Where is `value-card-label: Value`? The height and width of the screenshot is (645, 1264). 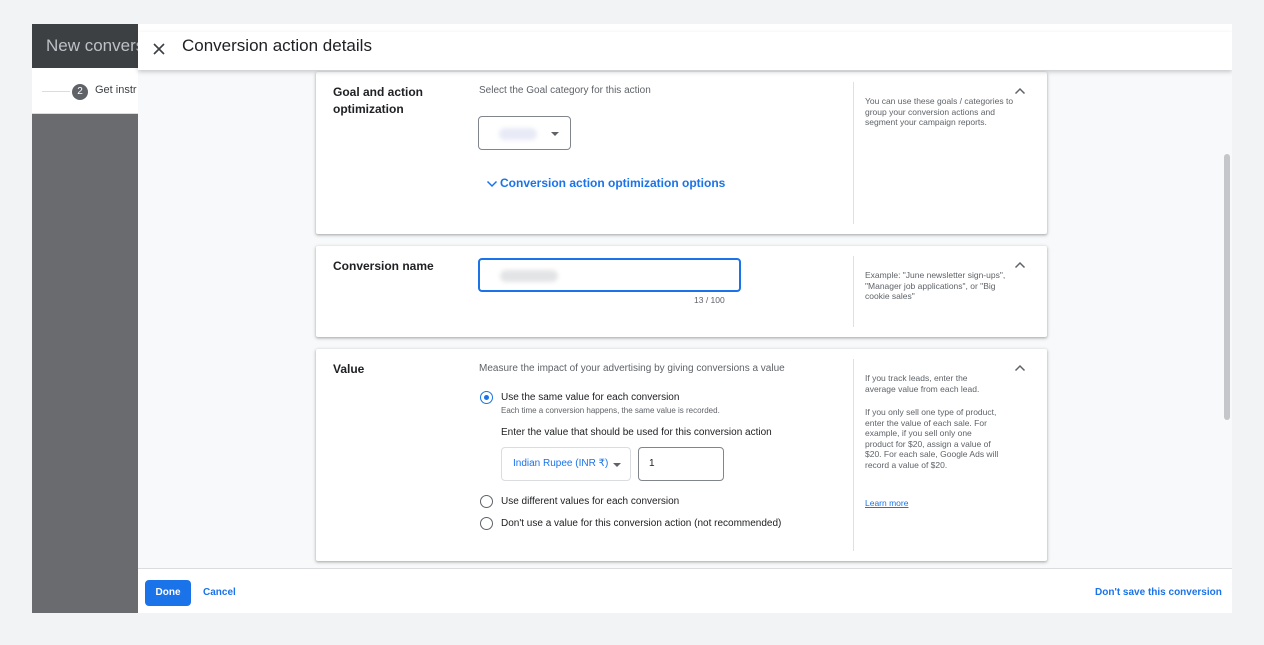
value-card-label: Value is located at coordinates (349, 369).